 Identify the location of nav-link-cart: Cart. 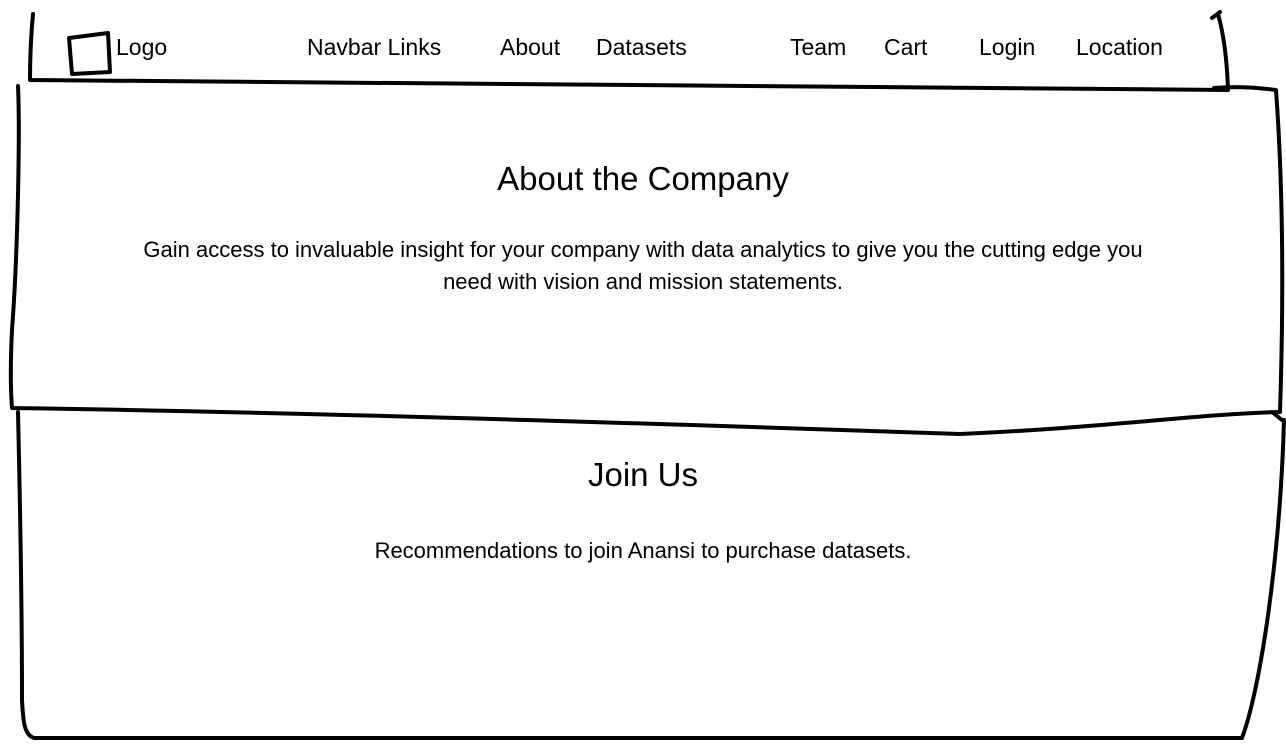
(905, 47).